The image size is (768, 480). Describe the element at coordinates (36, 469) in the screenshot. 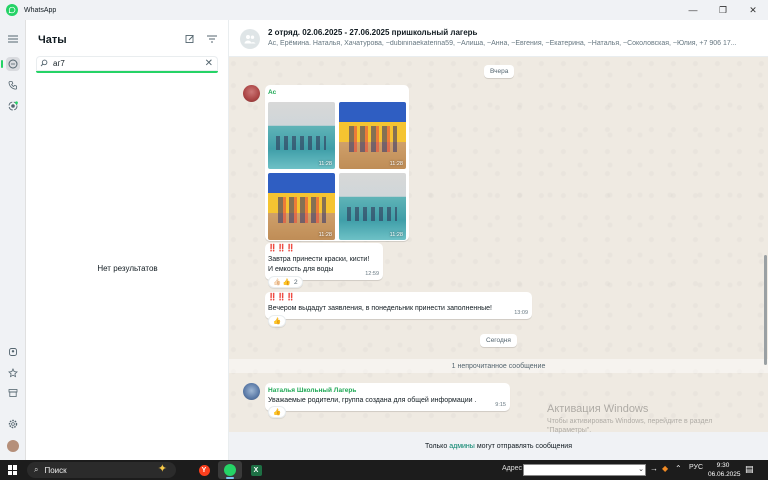

I see `search-icon: ⌕` at that location.